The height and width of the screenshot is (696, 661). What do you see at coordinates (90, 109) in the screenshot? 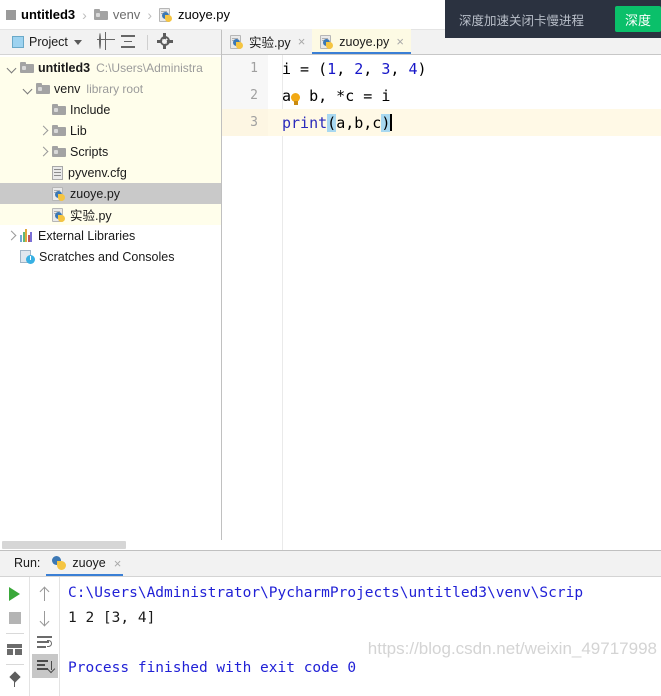
I see `tree-item-label: Include` at bounding box center [90, 109].